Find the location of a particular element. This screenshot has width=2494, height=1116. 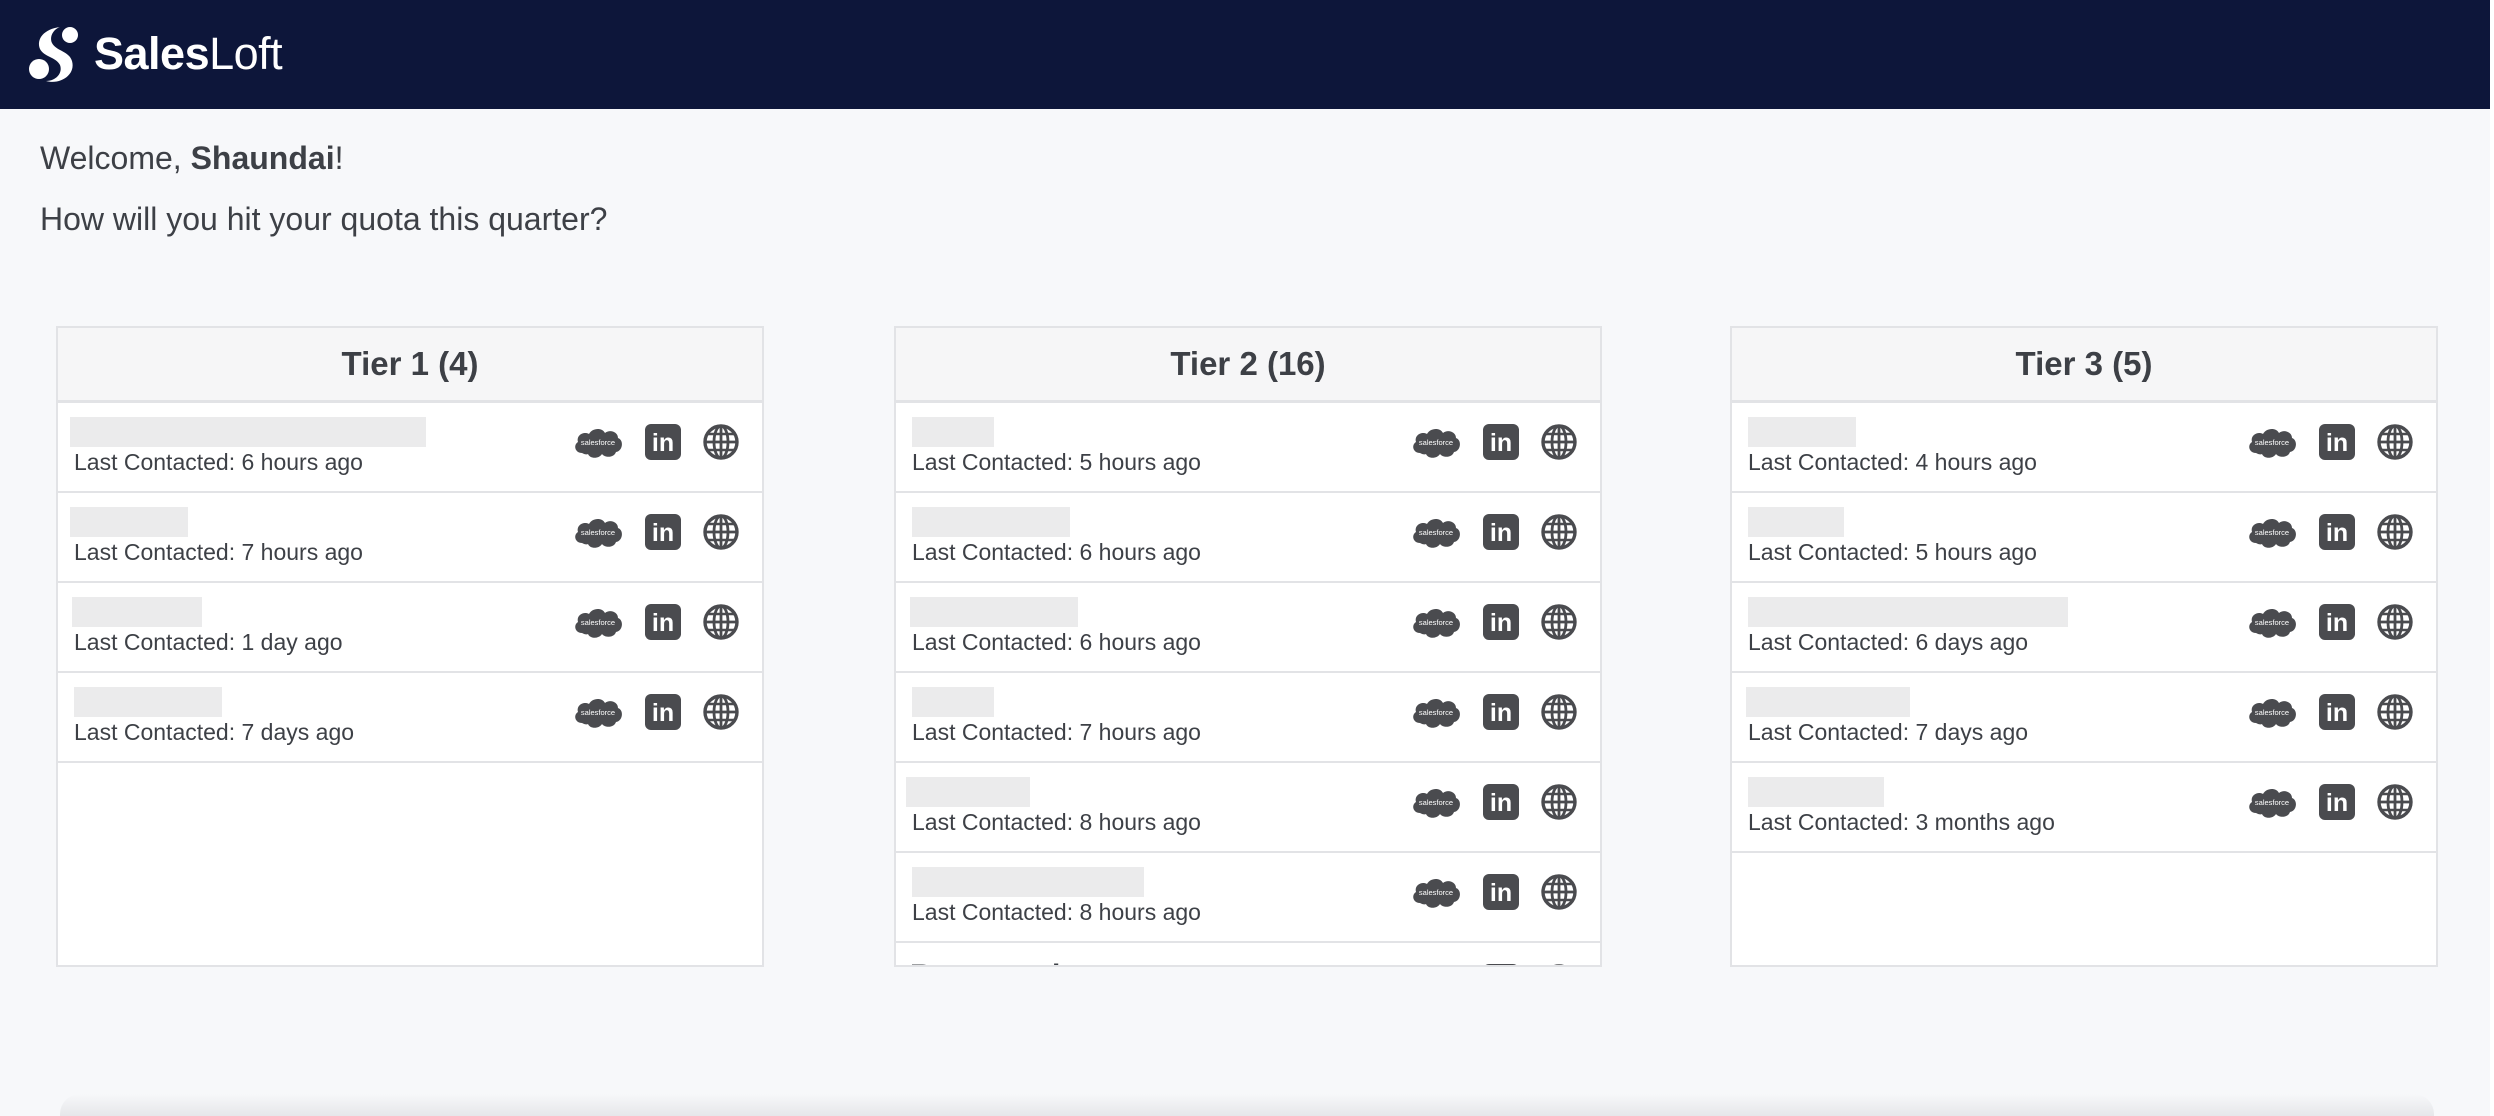

last-contacted-label: Last Contacted: 6 days ago is located at coordinates (1888, 642).